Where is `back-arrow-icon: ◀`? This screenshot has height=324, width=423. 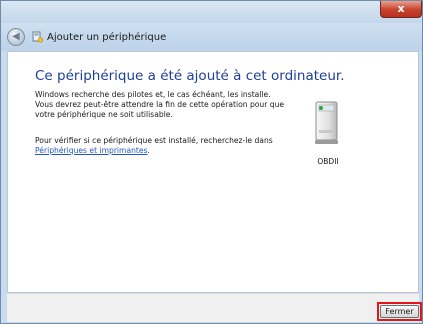 back-arrow-icon: ◀ is located at coordinates (16, 36).